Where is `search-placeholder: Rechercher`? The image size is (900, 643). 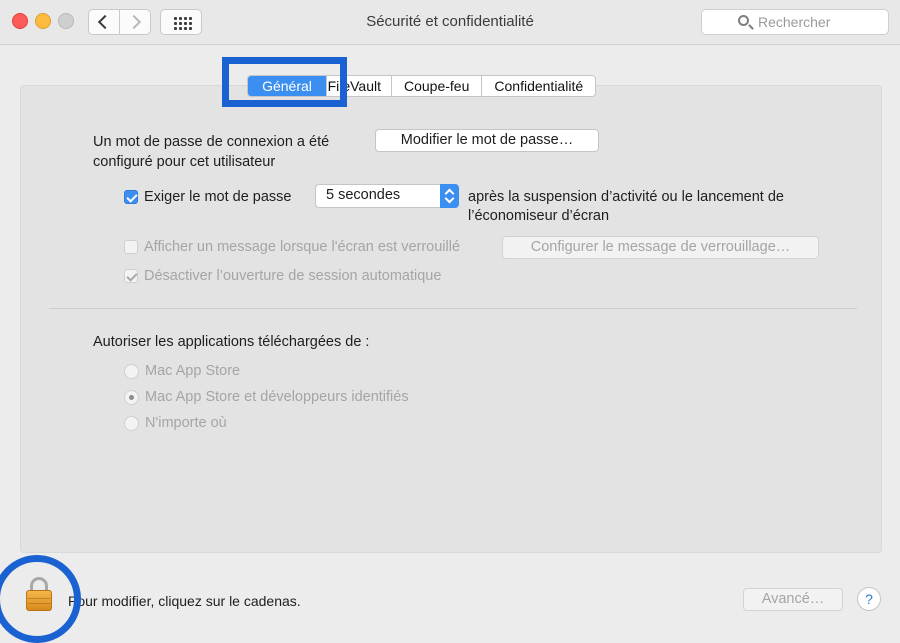 search-placeholder: Rechercher is located at coordinates (794, 22).